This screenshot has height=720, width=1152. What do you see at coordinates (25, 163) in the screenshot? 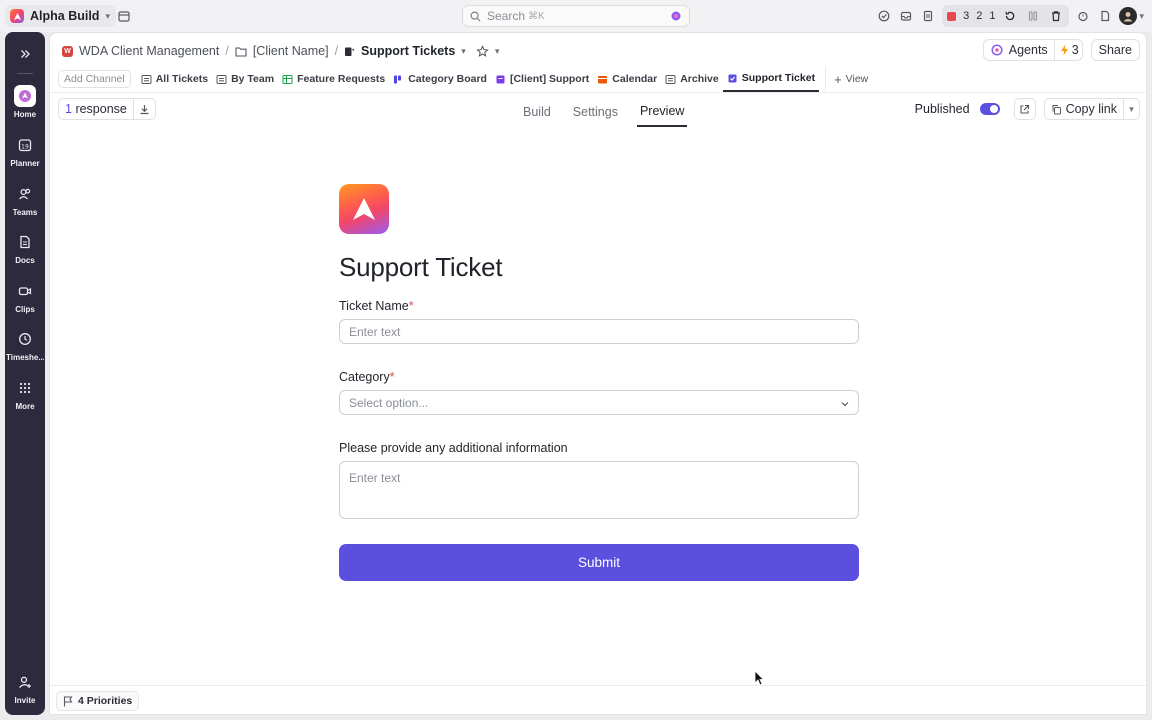
I see `rail-label-planner: Planner` at bounding box center [25, 163].